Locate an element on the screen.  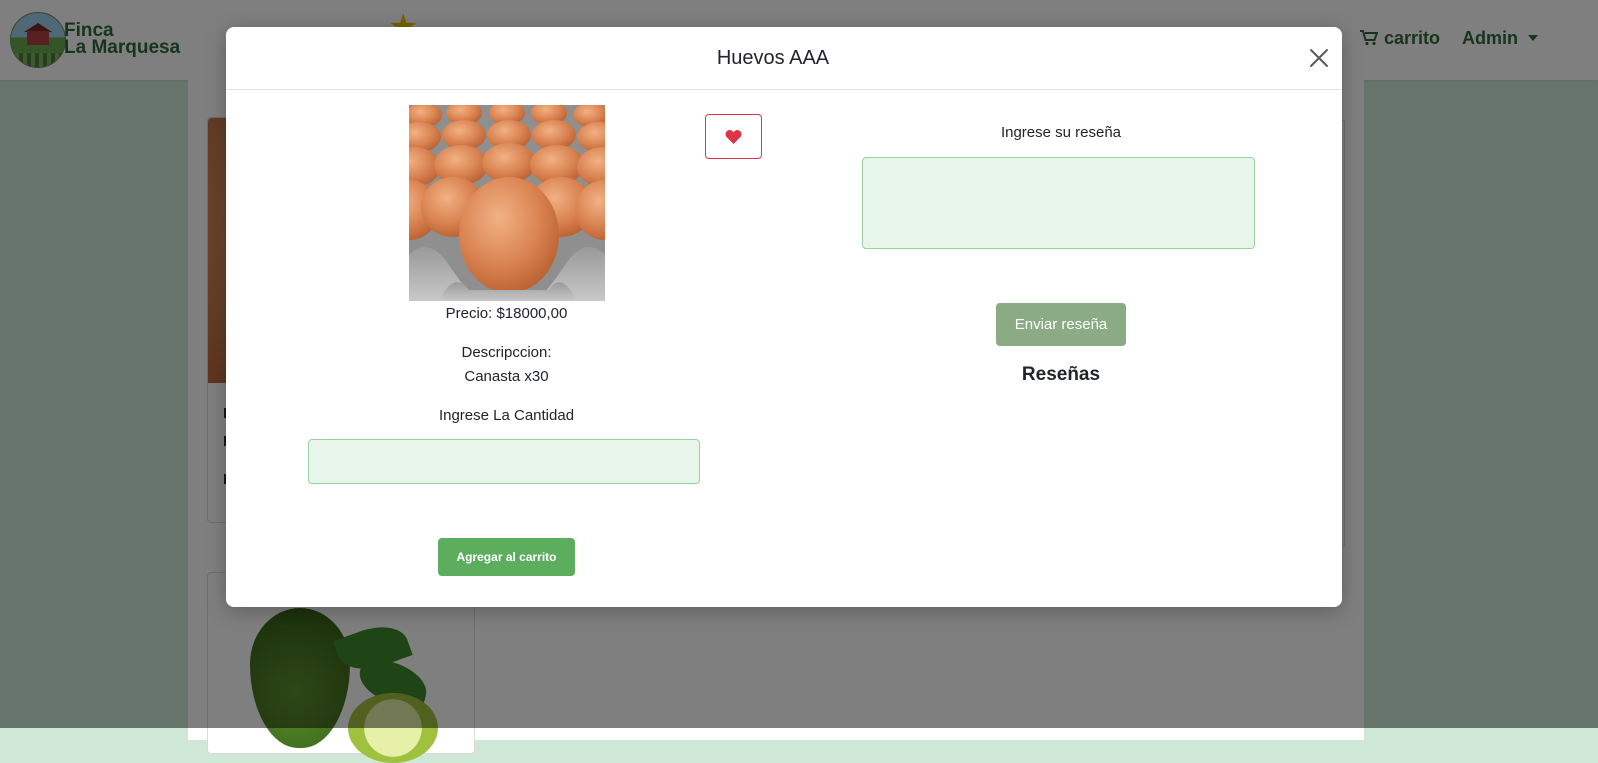
description-value: Canasta x30 is located at coordinates (506, 376).